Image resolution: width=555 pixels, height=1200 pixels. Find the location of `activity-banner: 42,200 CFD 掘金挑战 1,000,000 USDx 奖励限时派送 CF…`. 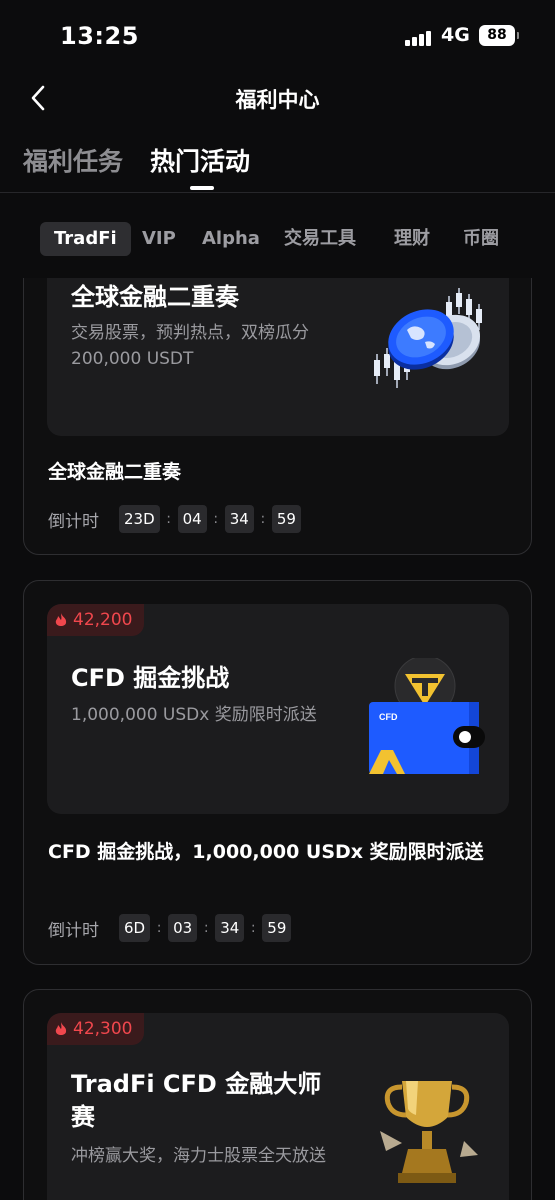

activity-banner: 42,200 CFD 掘金挑战 1,000,000 USDx 奖励限时派送 CF… is located at coordinates (278, 709).